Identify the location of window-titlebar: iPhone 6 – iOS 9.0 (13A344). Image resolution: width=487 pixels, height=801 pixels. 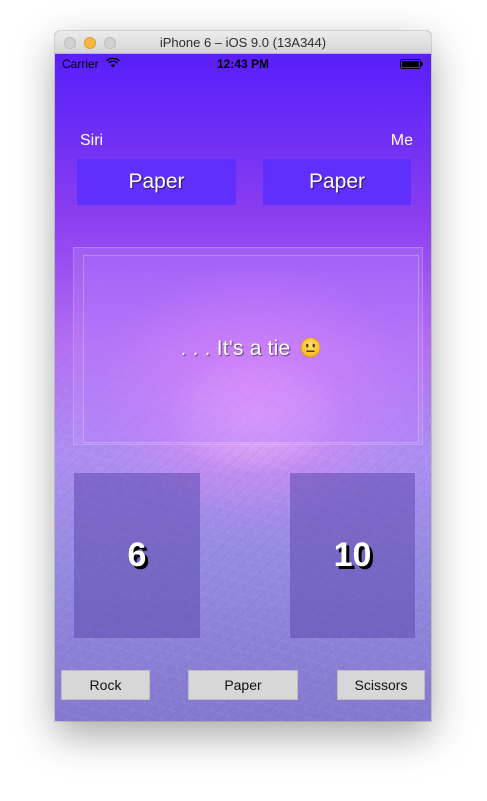
(243, 42).